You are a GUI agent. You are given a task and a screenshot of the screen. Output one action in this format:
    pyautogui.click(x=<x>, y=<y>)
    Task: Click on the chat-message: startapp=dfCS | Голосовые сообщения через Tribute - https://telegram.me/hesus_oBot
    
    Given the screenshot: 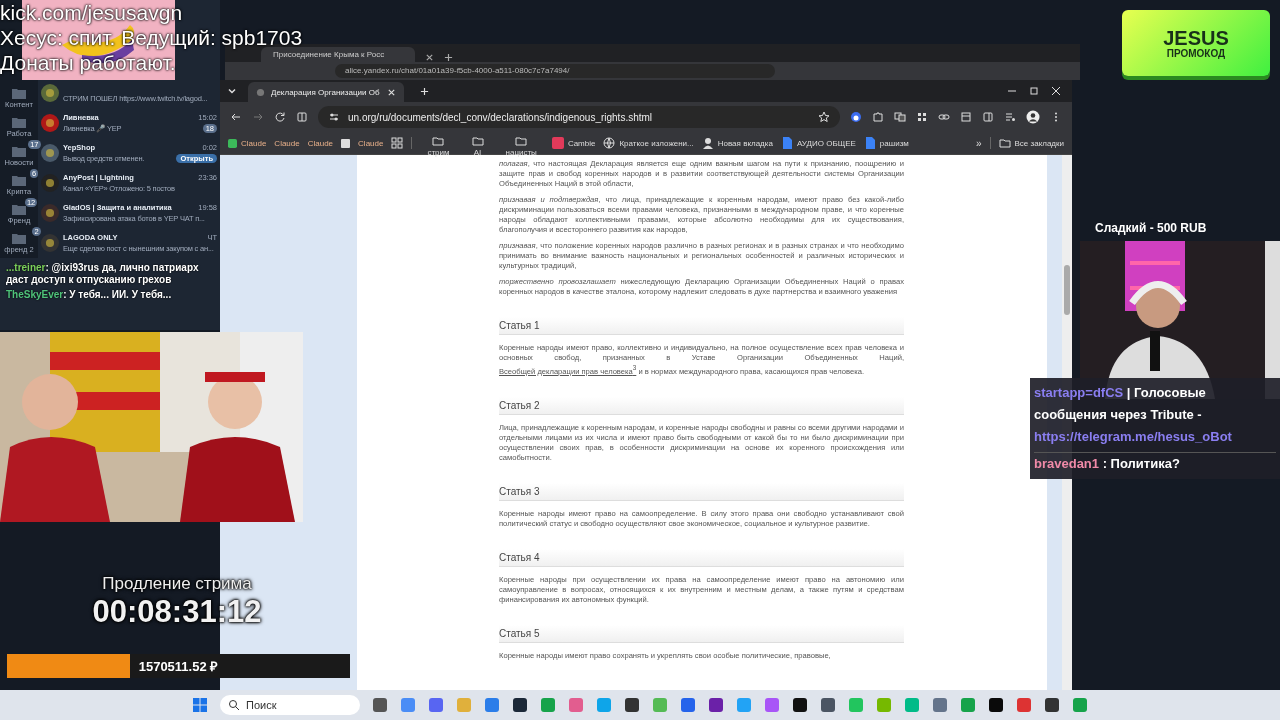 What is the action you would take?
    pyautogui.click(x=1133, y=415)
    